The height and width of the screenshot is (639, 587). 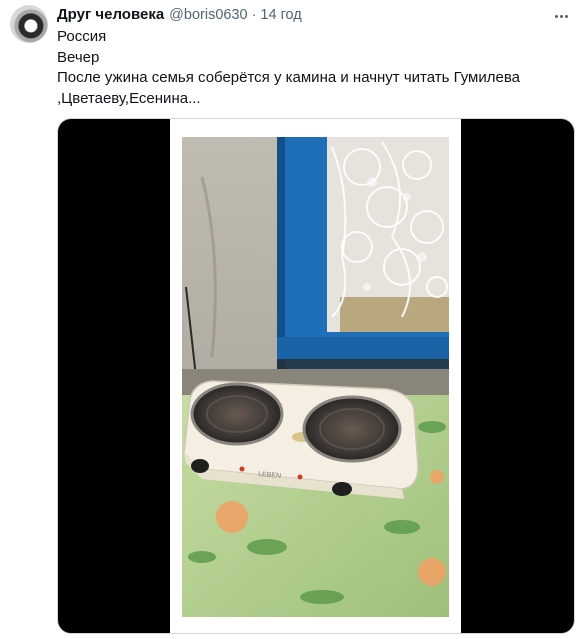 I want to click on tweet-header: Друг человека @boris0630 · 14 год, so click(x=179, y=16).